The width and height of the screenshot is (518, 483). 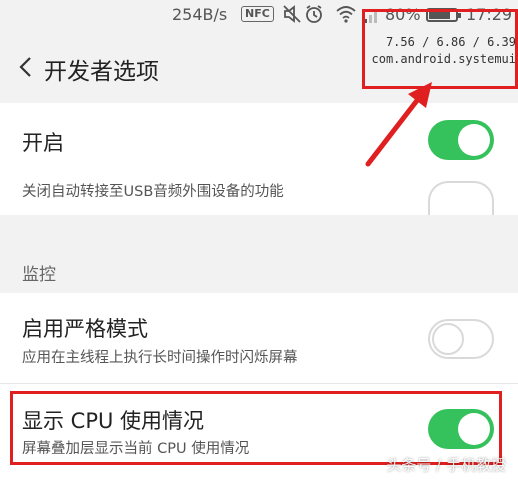 What do you see at coordinates (153, 192) in the screenshot?
I see `usb-audio-description: 关闭自动转接至USB音频外围设备的功能` at bounding box center [153, 192].